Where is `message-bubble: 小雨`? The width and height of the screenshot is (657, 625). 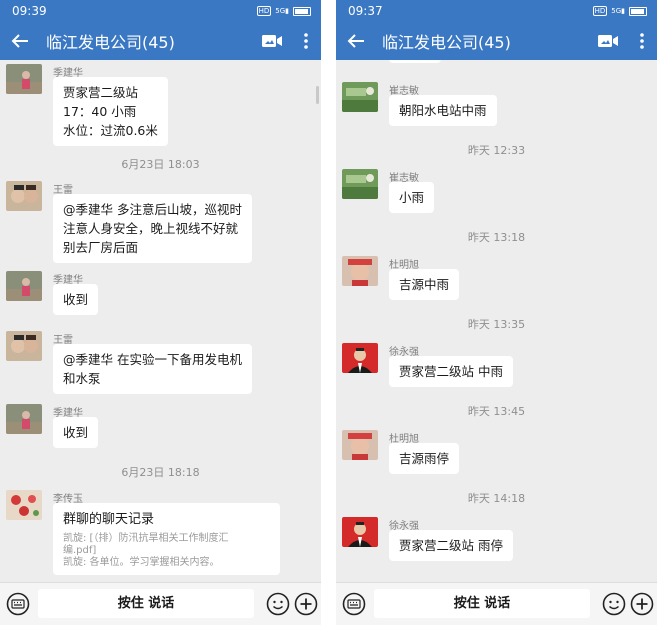 message-bubble: 小雨 is located at coordinates (412, 197).